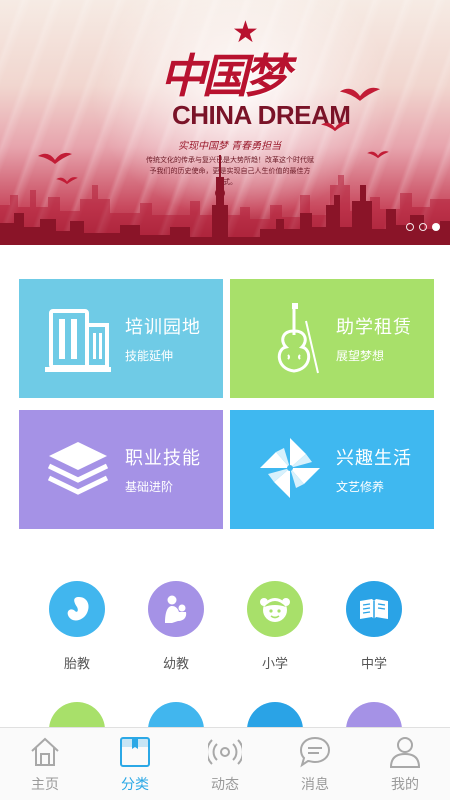 The width and height of the screenshot is (450, 800). What do you see at coordinates (332, 338) in the screenshot?
I see `tile-rental: 助学租赁 展望梦想` at bounding box center [332, 338].